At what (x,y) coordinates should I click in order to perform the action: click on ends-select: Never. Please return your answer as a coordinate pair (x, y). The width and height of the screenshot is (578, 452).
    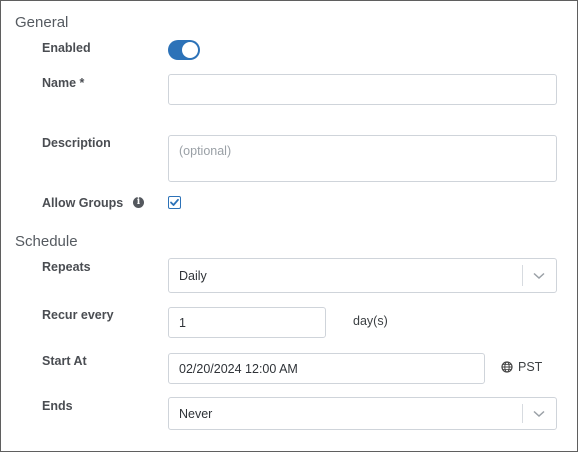
    Looking at the image, I should click on (362, 413).